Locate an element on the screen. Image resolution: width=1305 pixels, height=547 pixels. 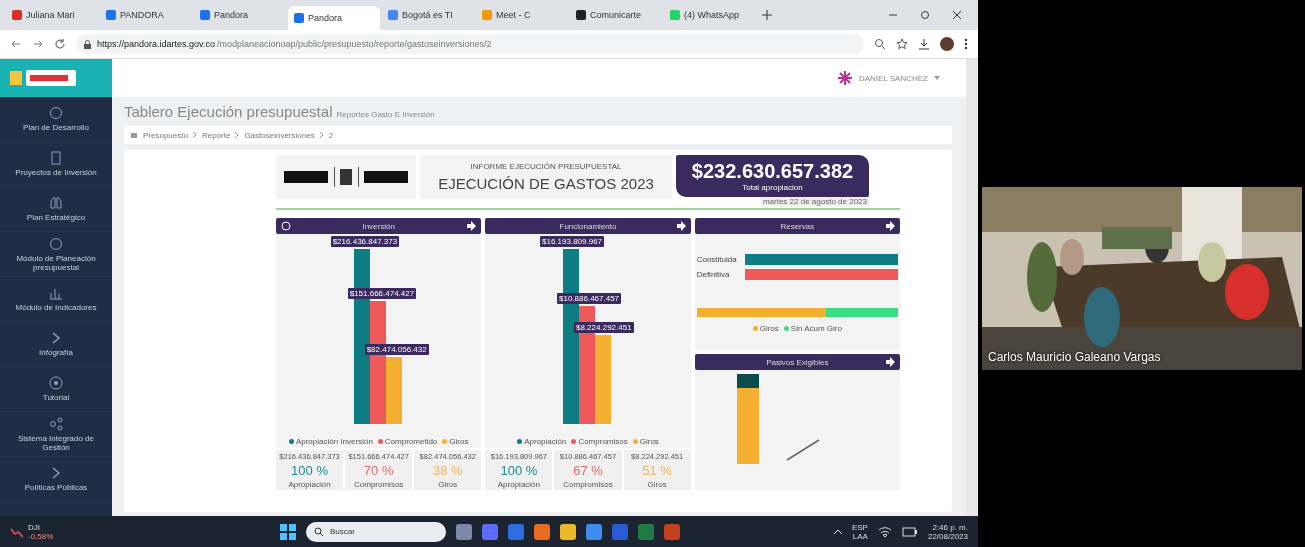
search-field: Buscar is located at coordinates (376, 531).